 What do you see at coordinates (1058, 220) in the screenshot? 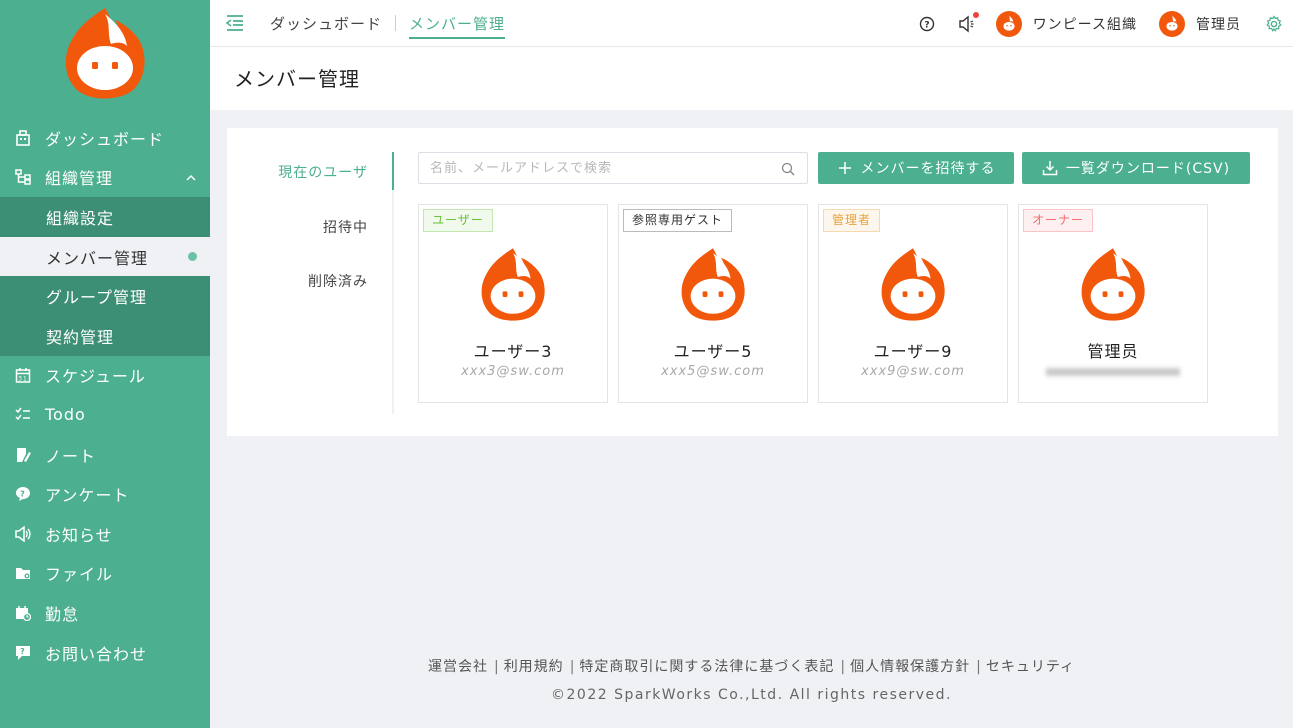
I see `role-badge: オーナー` at bounding box center [1058, 220].